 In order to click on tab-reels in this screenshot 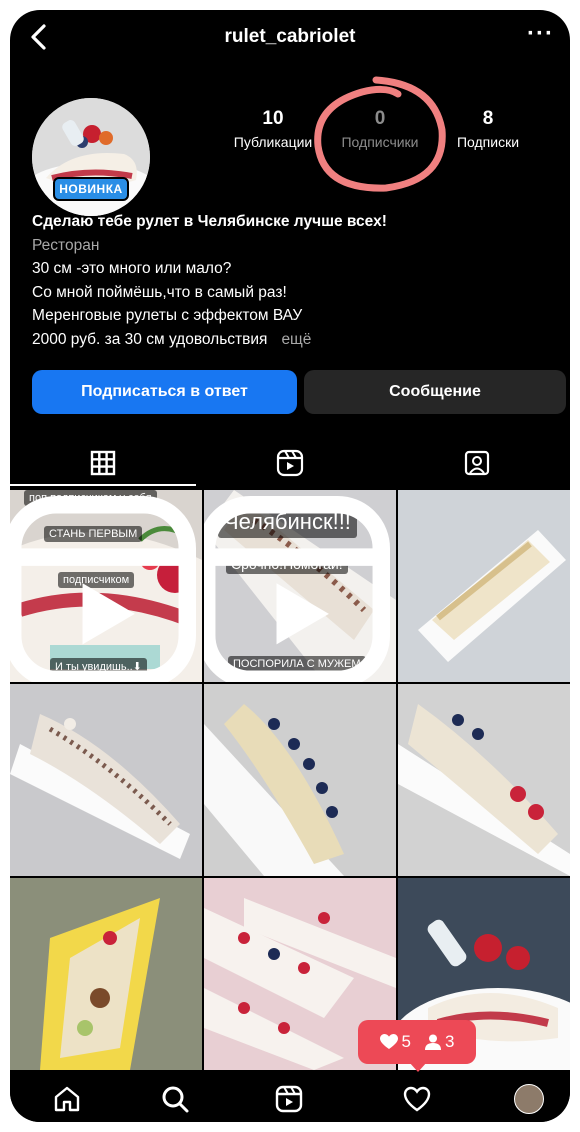, I will do `click(290, 463)`.